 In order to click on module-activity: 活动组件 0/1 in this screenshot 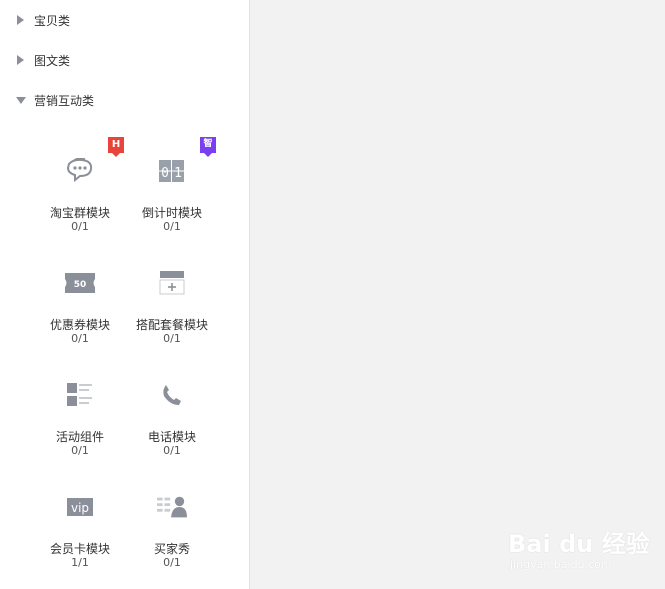, I will do `click(80, 412)`.